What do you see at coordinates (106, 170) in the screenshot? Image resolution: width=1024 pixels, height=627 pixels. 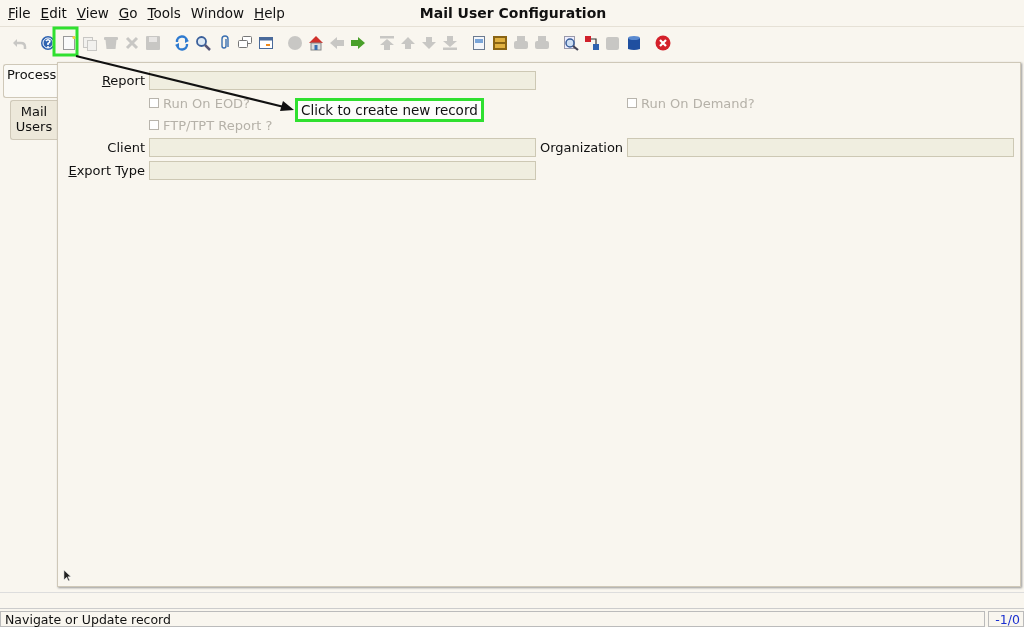 I see `field-label: Export Type` at bounding box center [106, 170].